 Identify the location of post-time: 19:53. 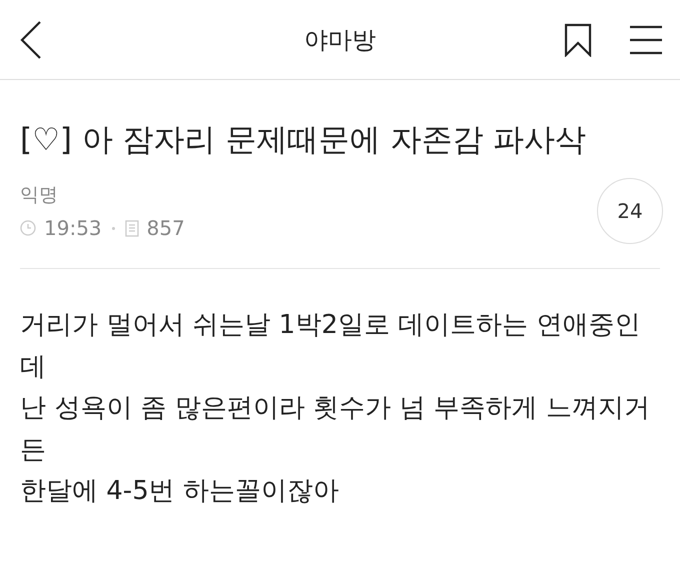
(73, 228).